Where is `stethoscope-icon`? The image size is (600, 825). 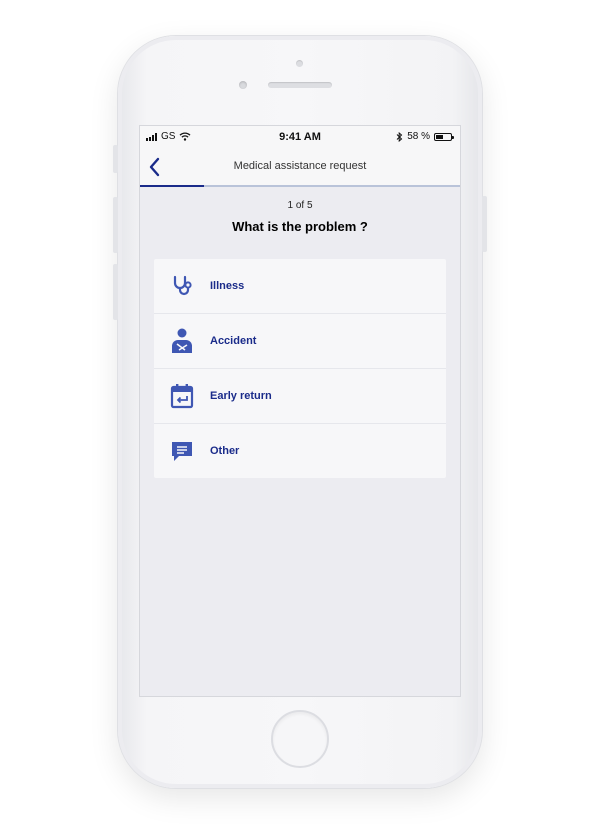
stethoscope-icon is located at coordinates (182, 286).